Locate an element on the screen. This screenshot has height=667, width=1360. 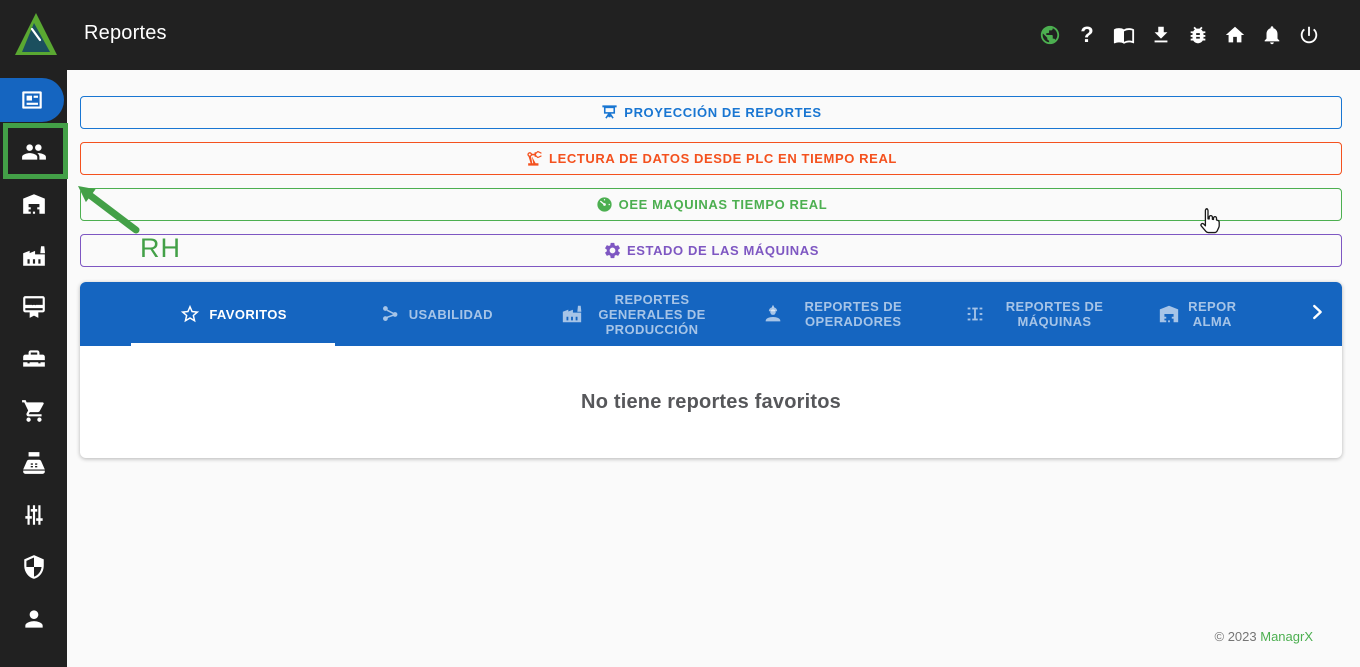
sidebar-item-certificates is located at coordinates (33, 307).